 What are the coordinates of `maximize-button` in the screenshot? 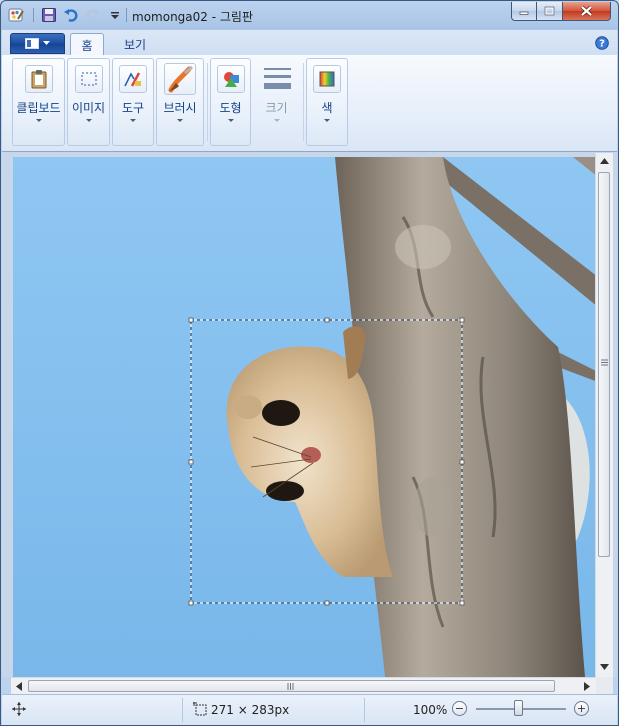 It's located at (550, 11).